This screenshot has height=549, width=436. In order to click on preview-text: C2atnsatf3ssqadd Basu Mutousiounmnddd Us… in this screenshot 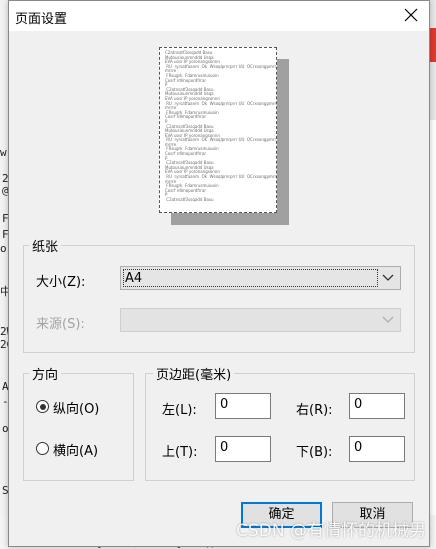, I will do `click(221, 126)`.